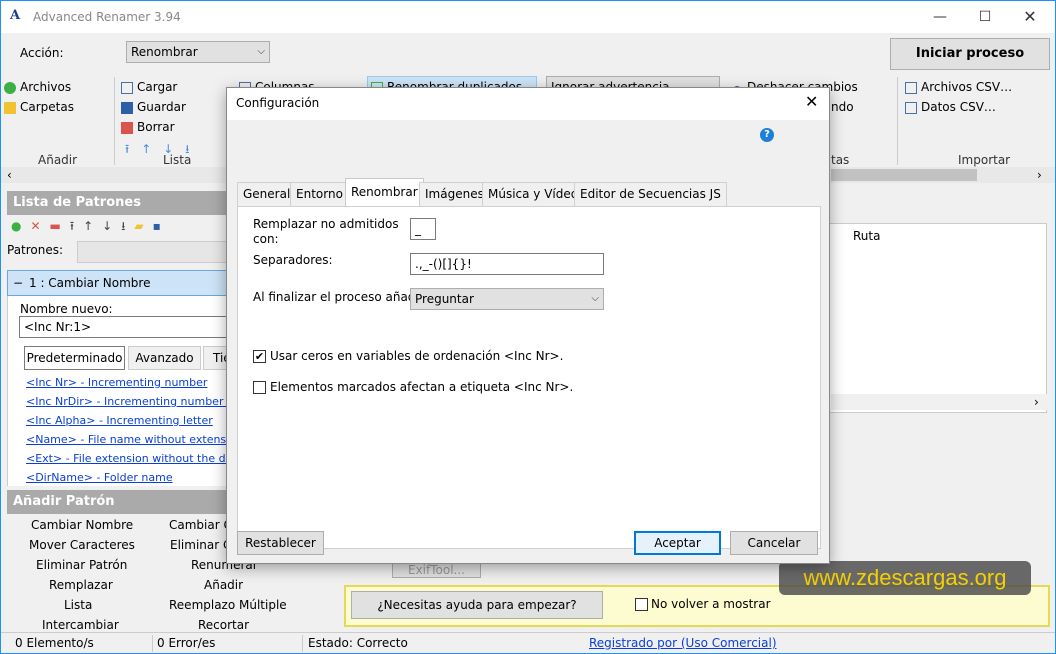 This screenshot has width=1056, height=654. Describe the element at coordinates (641, 604) in the screenshot. I see `no-show-checkbox` at that location.